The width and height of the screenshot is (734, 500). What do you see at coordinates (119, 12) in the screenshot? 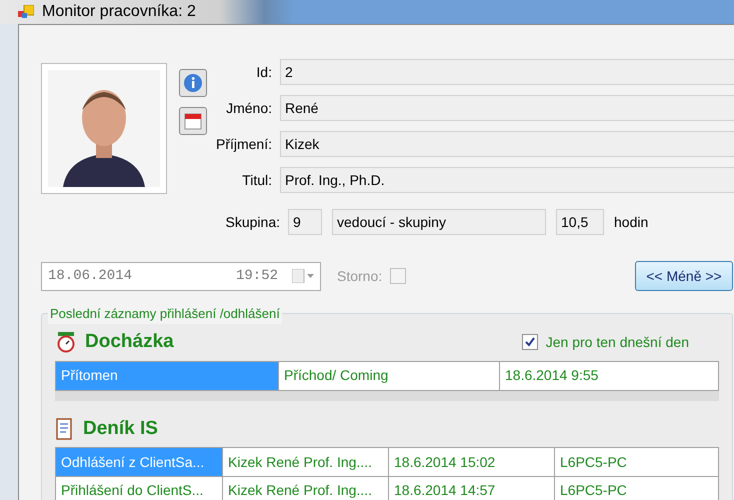
I see `window-title: Monitor pracovníka: 2` at bounding box center [119, 12].